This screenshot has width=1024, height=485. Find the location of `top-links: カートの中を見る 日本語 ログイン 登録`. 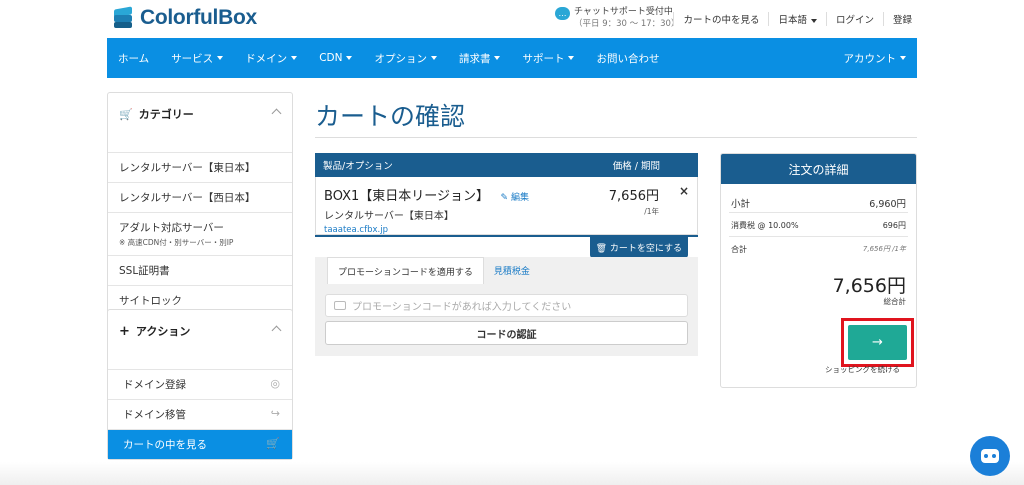

top-links: カートの中を見る 日本語 ログイン 登録 is located at coordinates (788, 19).